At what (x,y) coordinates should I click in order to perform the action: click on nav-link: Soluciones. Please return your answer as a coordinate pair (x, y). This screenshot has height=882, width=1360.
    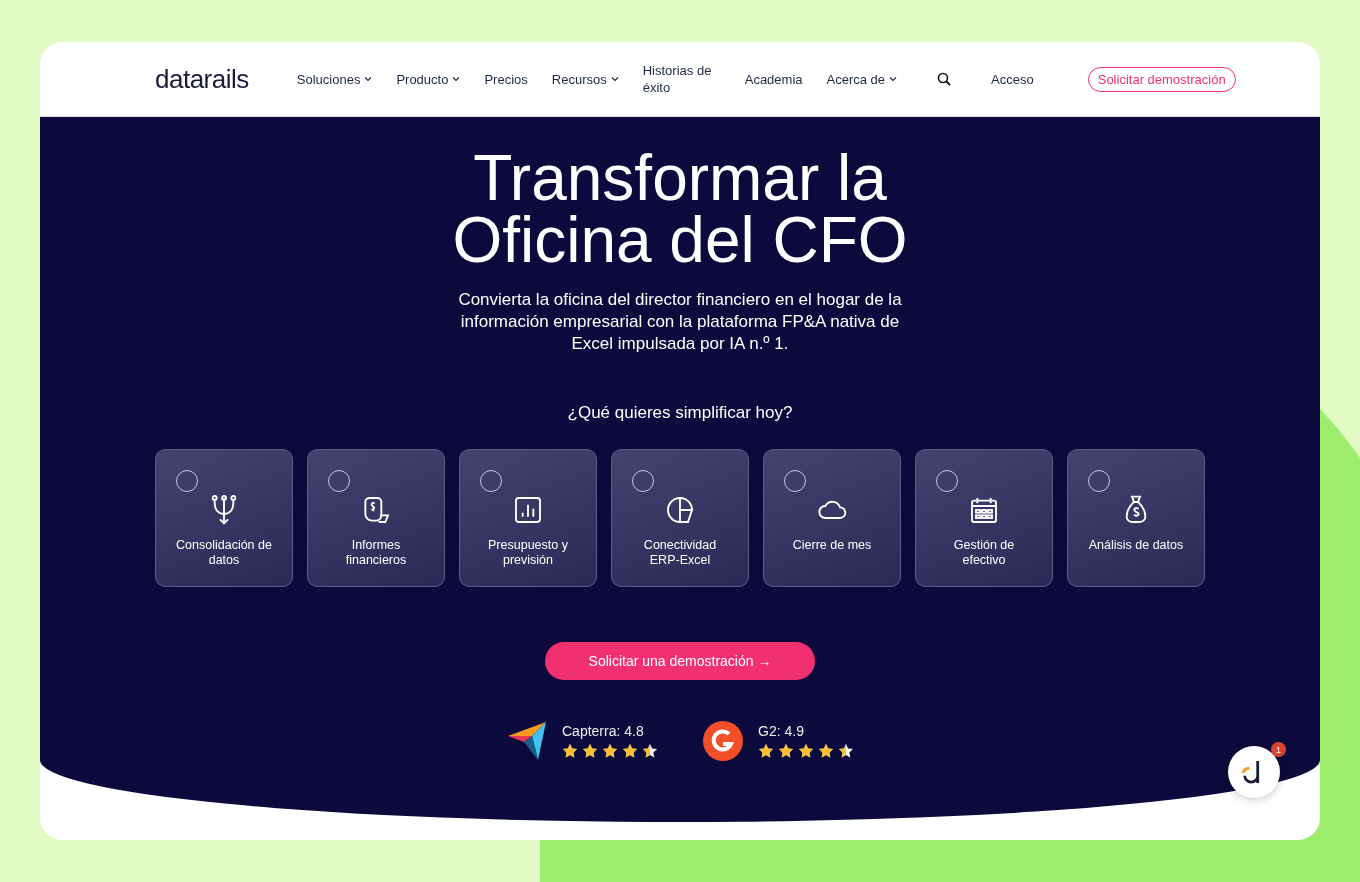
    Looking at the image, I should click on (334, 79).